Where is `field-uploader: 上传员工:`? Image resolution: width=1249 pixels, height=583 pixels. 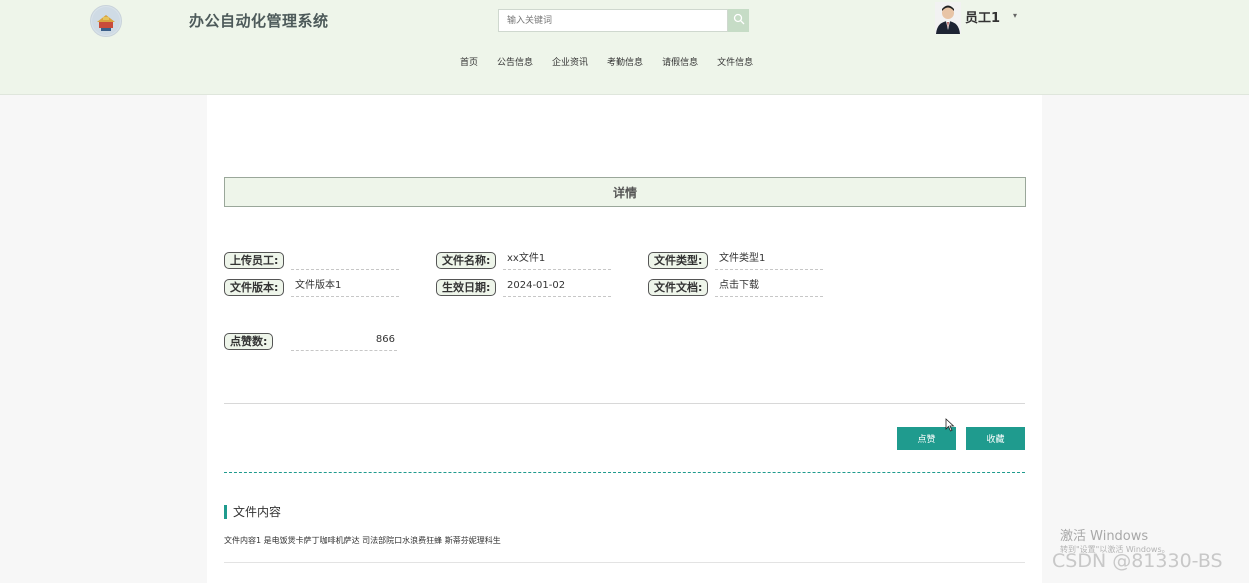 field-uploader: 上传员工: is located at coordinates (314, 262).